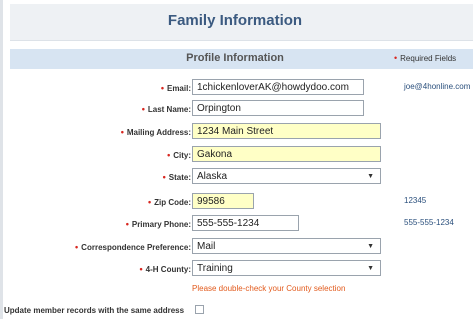 The height and width of the screenshot is (319, 473). I want to click on last-name-label: • Last Name:, so click(166, 109).